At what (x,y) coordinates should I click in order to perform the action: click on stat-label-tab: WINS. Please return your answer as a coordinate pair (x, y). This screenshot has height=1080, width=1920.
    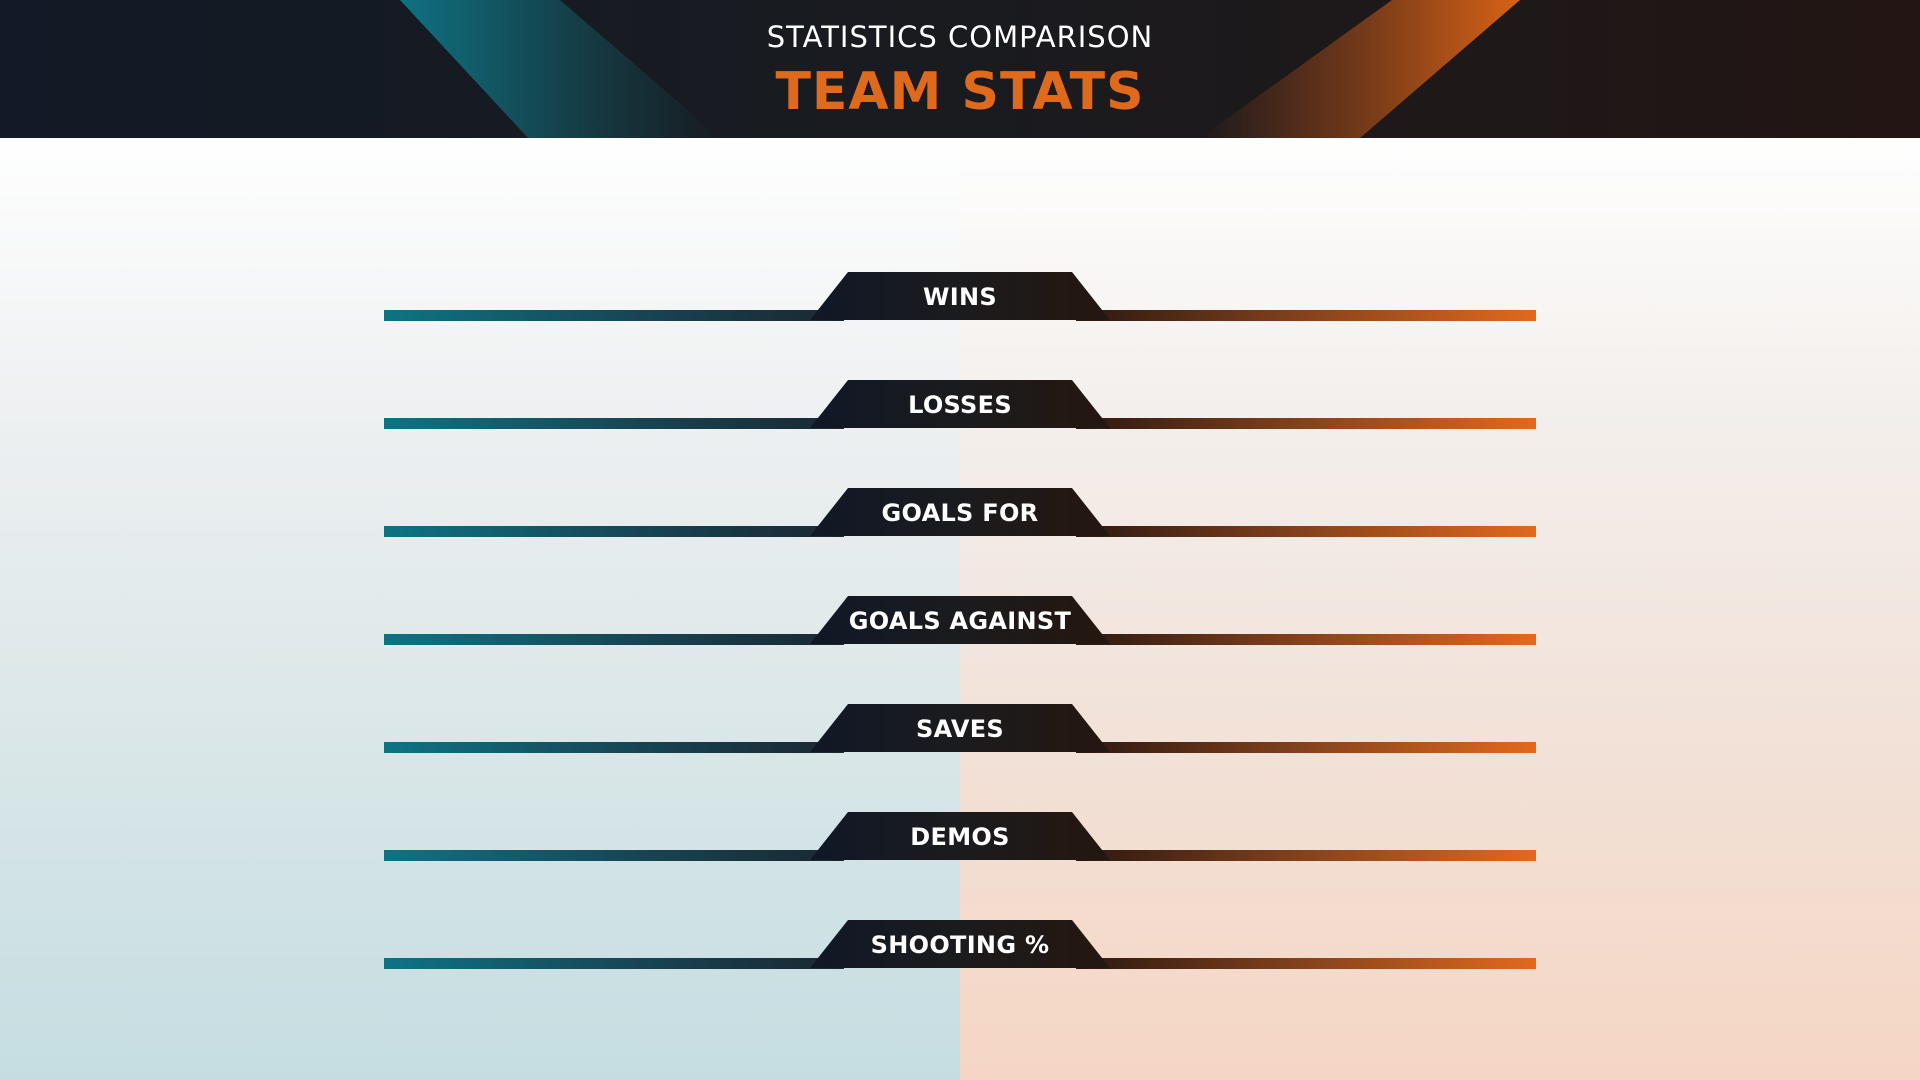
    Looking at the image, I should click on (960, 296).